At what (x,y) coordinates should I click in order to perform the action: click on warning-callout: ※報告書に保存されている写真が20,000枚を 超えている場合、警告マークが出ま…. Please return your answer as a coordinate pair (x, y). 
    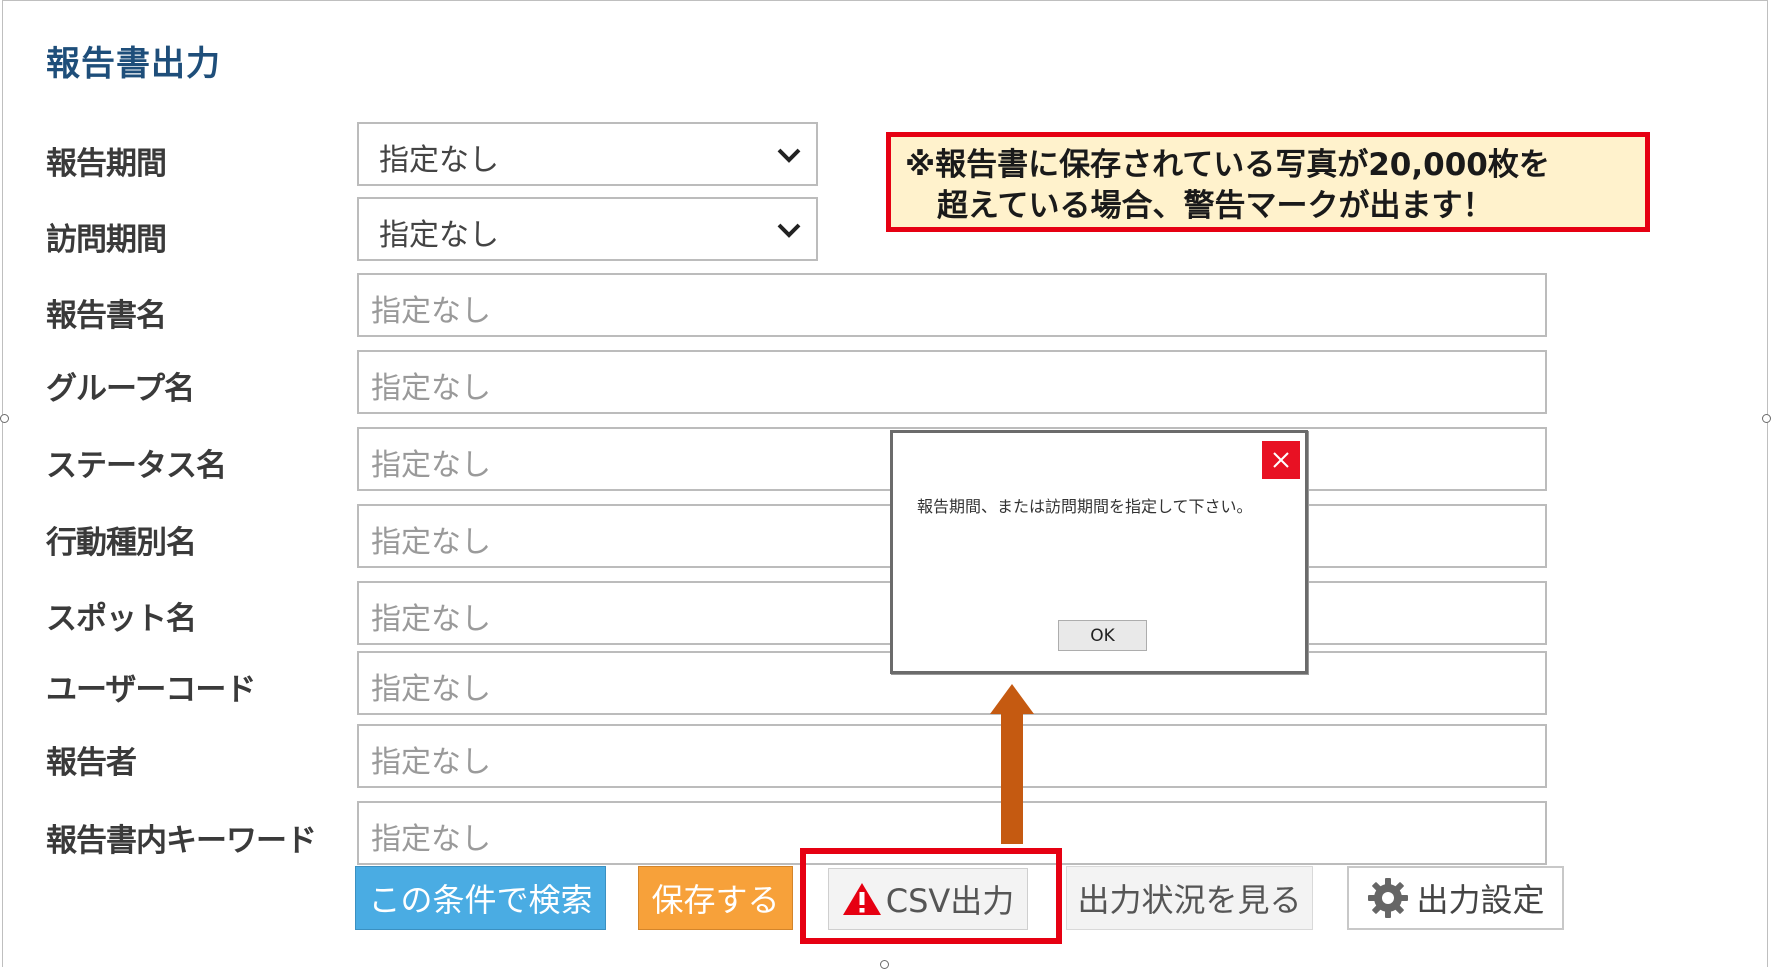
    Looking at the image, I should click on (1268, 182).